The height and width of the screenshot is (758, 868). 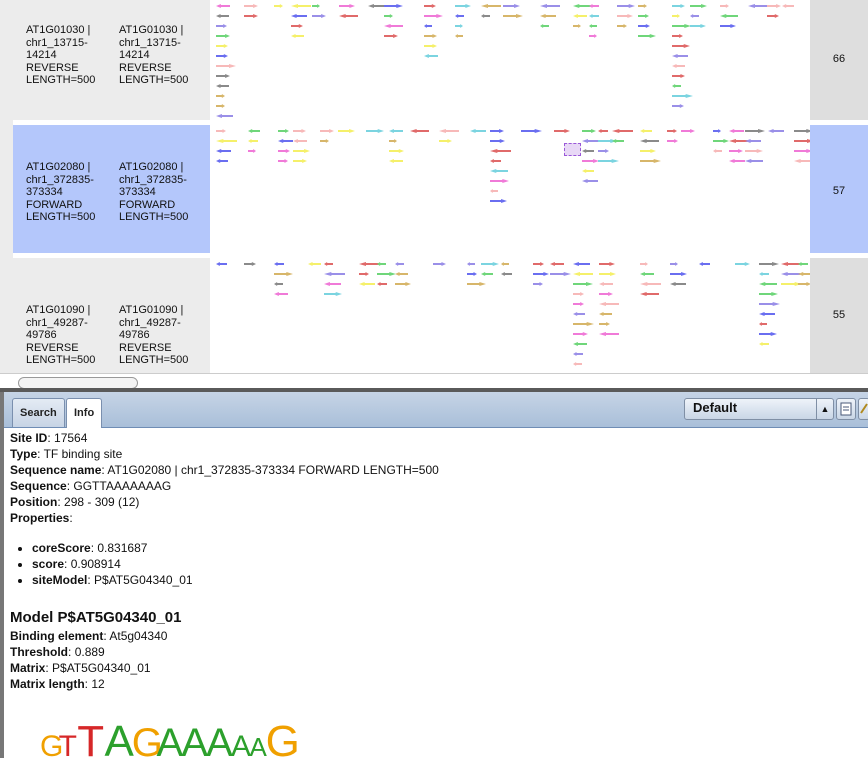 What do you see at coordinates (759, 409) in the screenshot?
I see `view-mode-select: Default ▲` at bounding box center [759, 409].